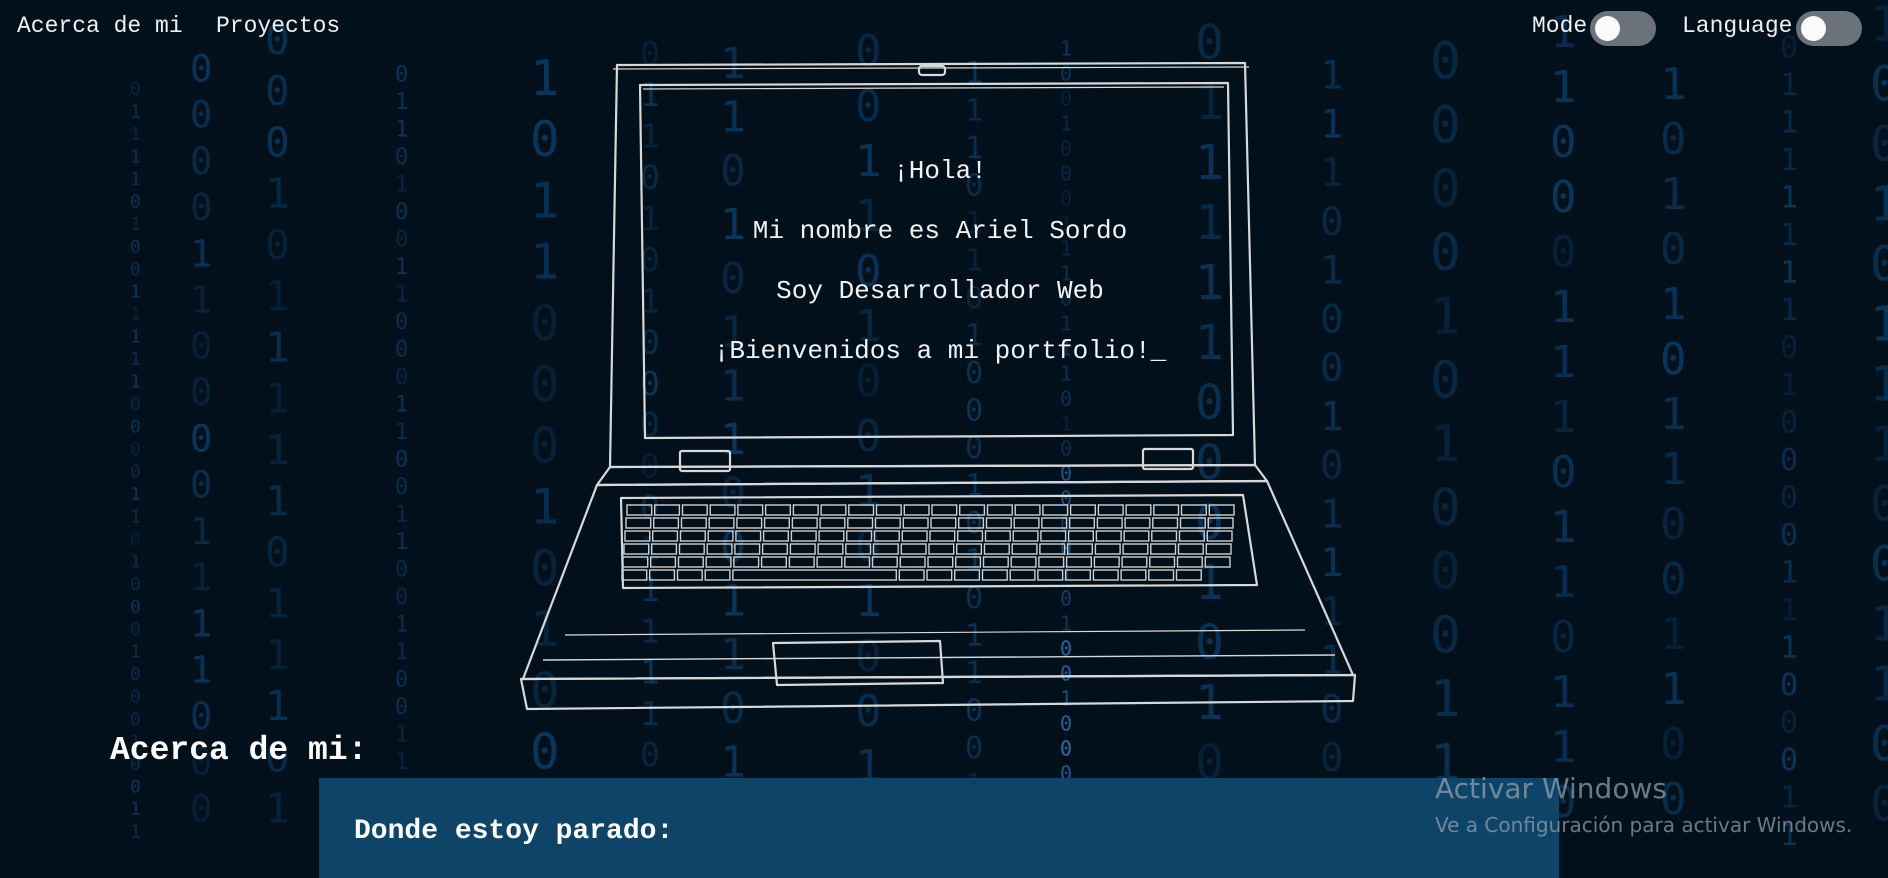 The width and height of the screenshot is (1888, 878). Describe the element at coordinates (100, 26) in the screenshot. I see `nav-link-about: Acerca de mi` at that location.